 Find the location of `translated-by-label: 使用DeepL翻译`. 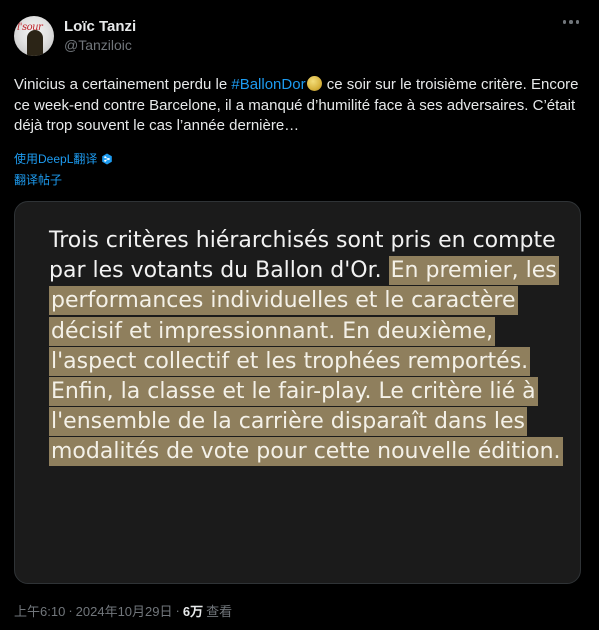

translated-by-label: 使用DeepL翻译 is located at coordinates (56, 159).